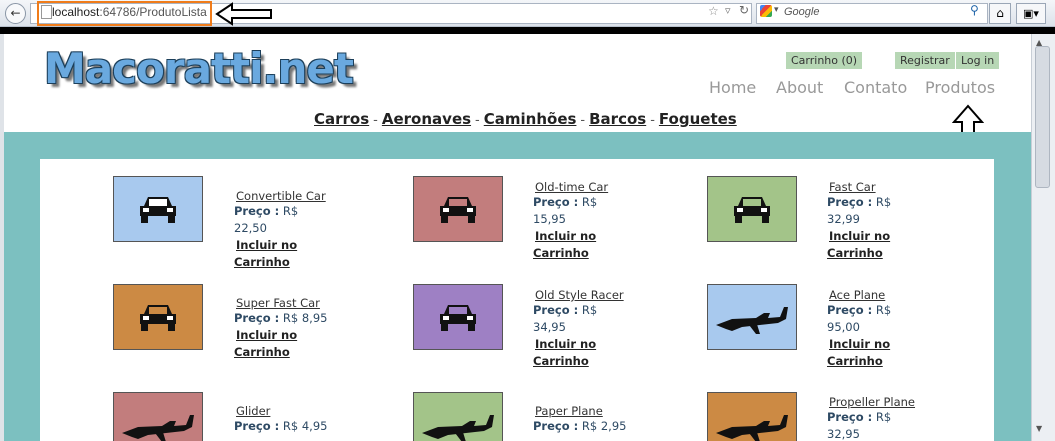 Image resolution: width=1055 pixels, height=441 pixels. What do you see at coordinates (243, 14) in the screenshot?
I see `left-arrow-annotation-icon` at bounding box center [243, 14].